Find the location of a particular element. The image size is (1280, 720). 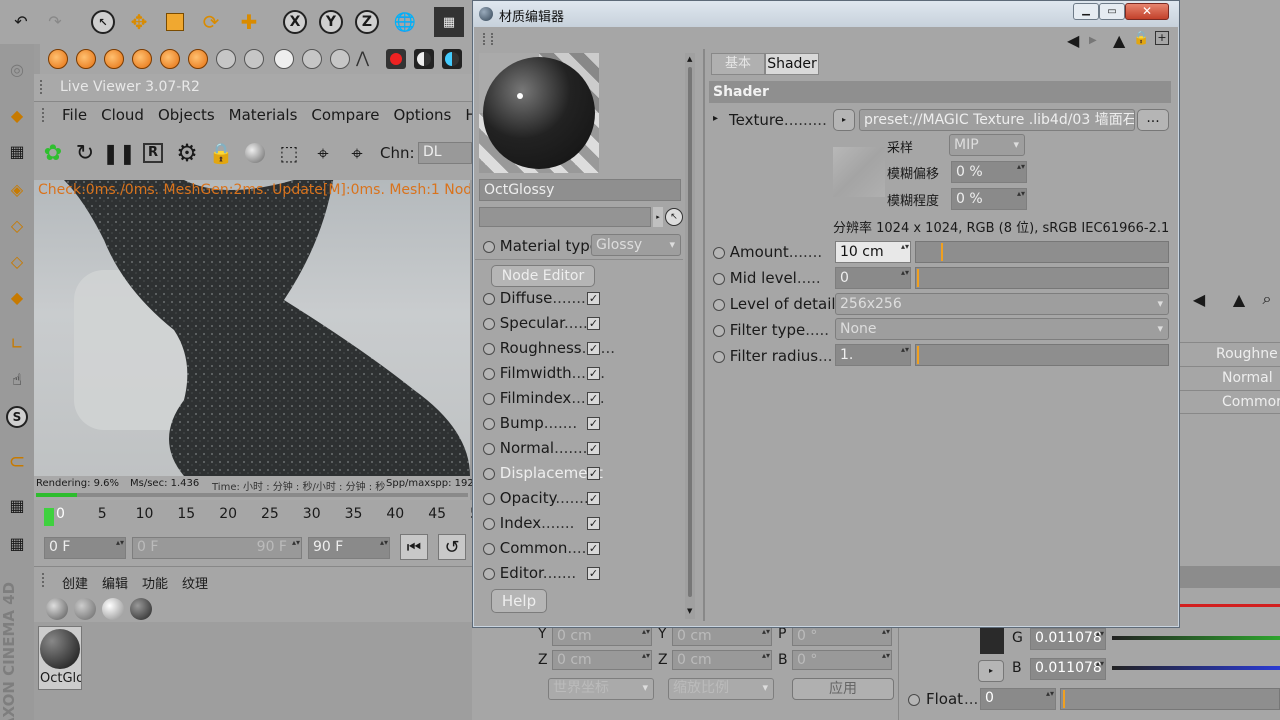

tab-basic: 基本 is located at coordinates (738, 64).